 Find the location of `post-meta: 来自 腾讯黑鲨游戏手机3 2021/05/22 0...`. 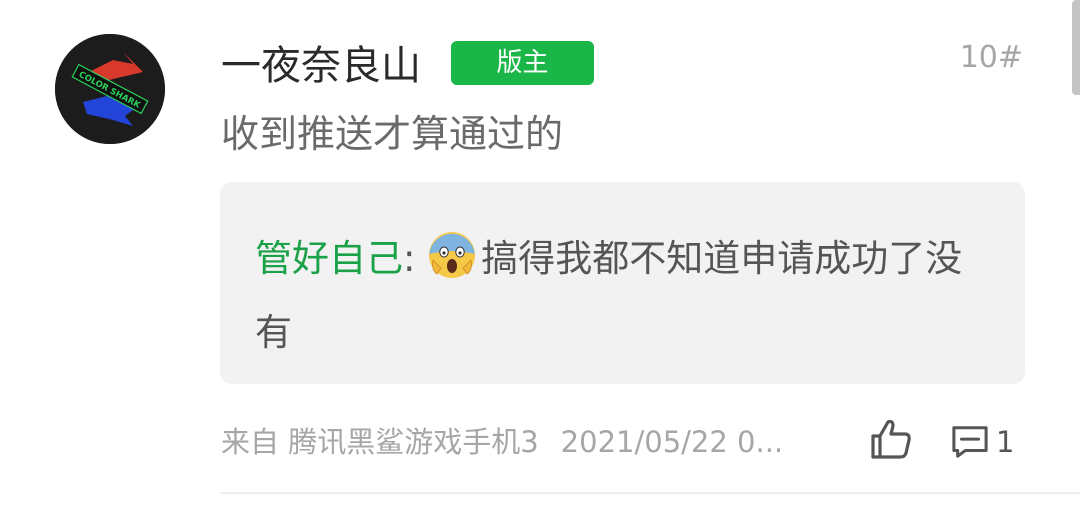

post-meta: 来自 腾讯黑鲨游戏手机3 2021/05/22 0... is located at coordinates (502, 442).